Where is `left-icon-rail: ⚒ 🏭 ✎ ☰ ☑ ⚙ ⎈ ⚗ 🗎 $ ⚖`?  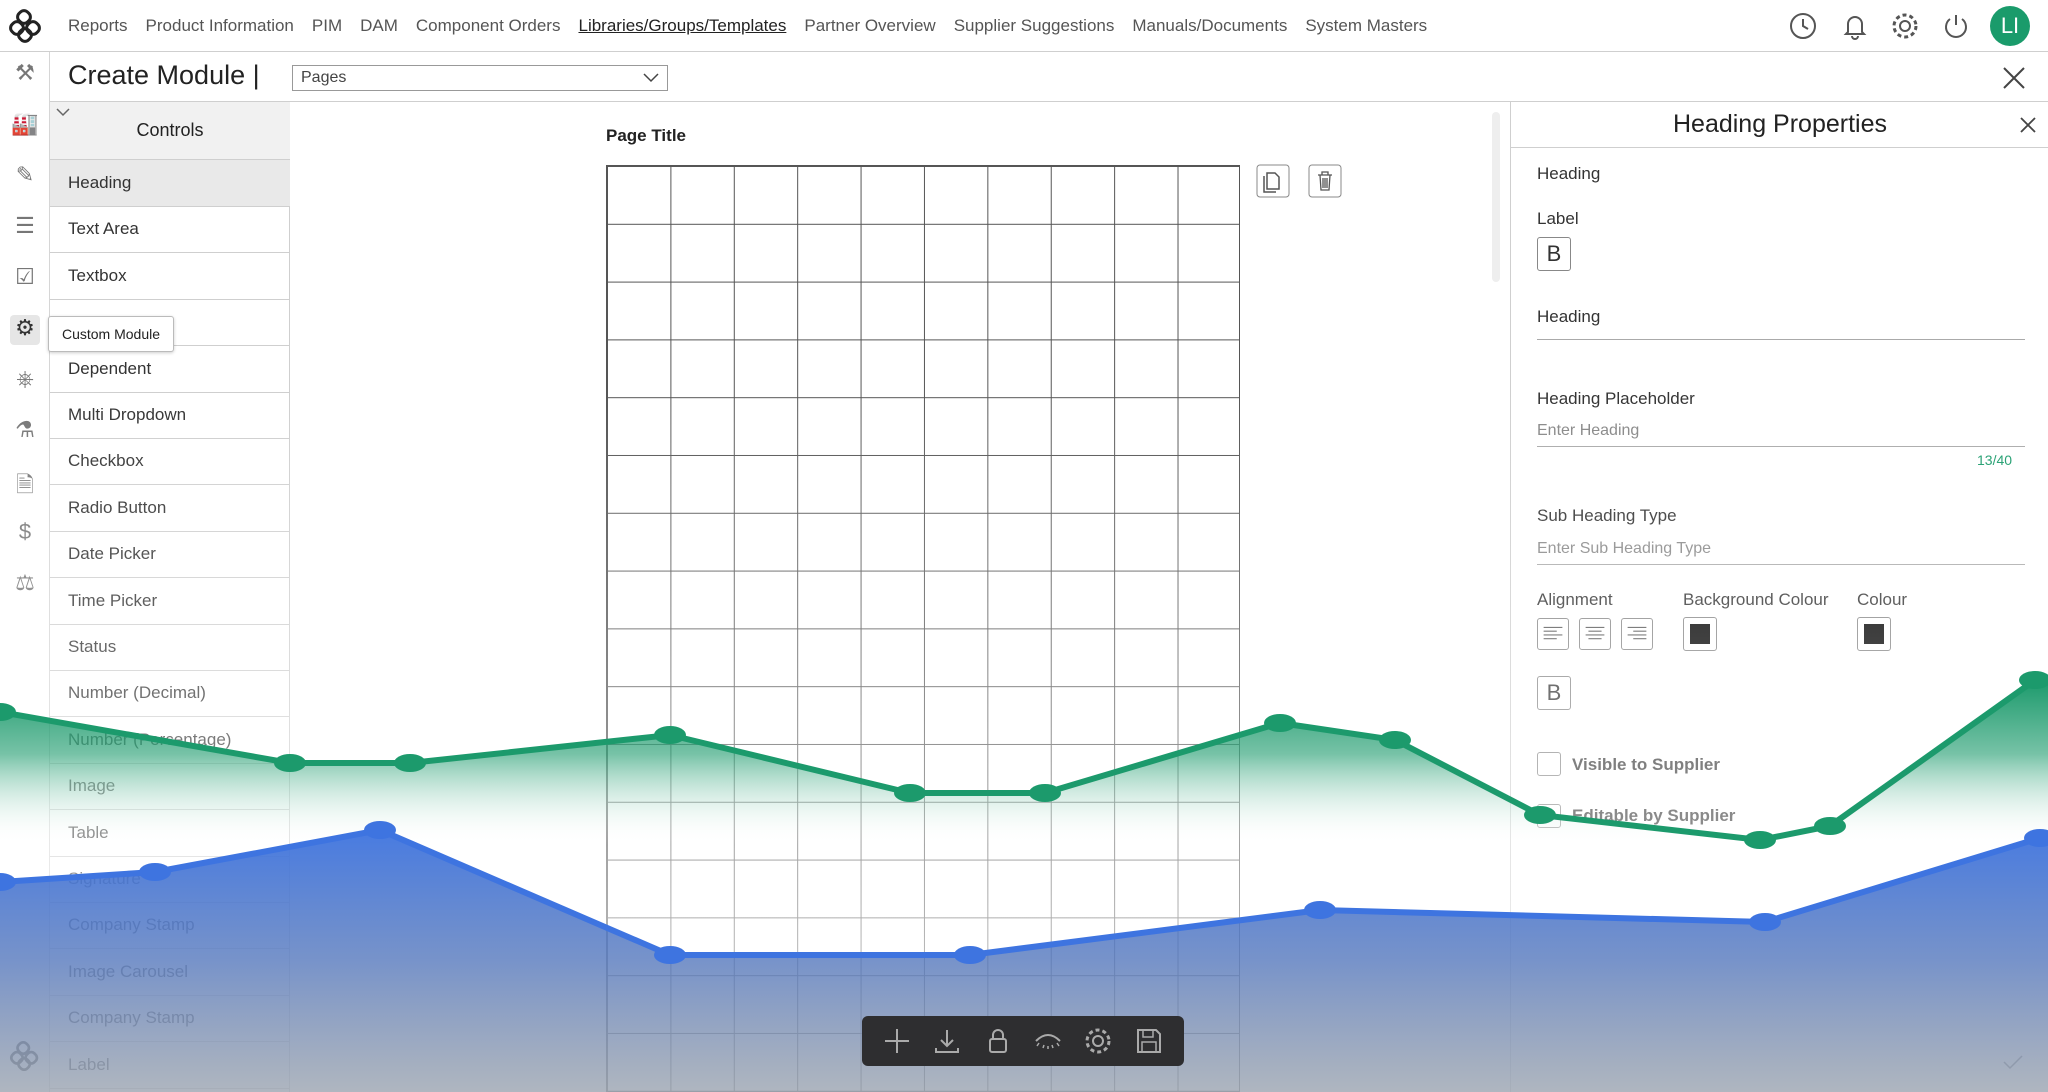
left-icon-rail: ⚒ 🏭 ✎ ☰ ☑ ⚙ ⎈ ⚗ 🗎 $ ⚖ is located at coordinates (25, 572).